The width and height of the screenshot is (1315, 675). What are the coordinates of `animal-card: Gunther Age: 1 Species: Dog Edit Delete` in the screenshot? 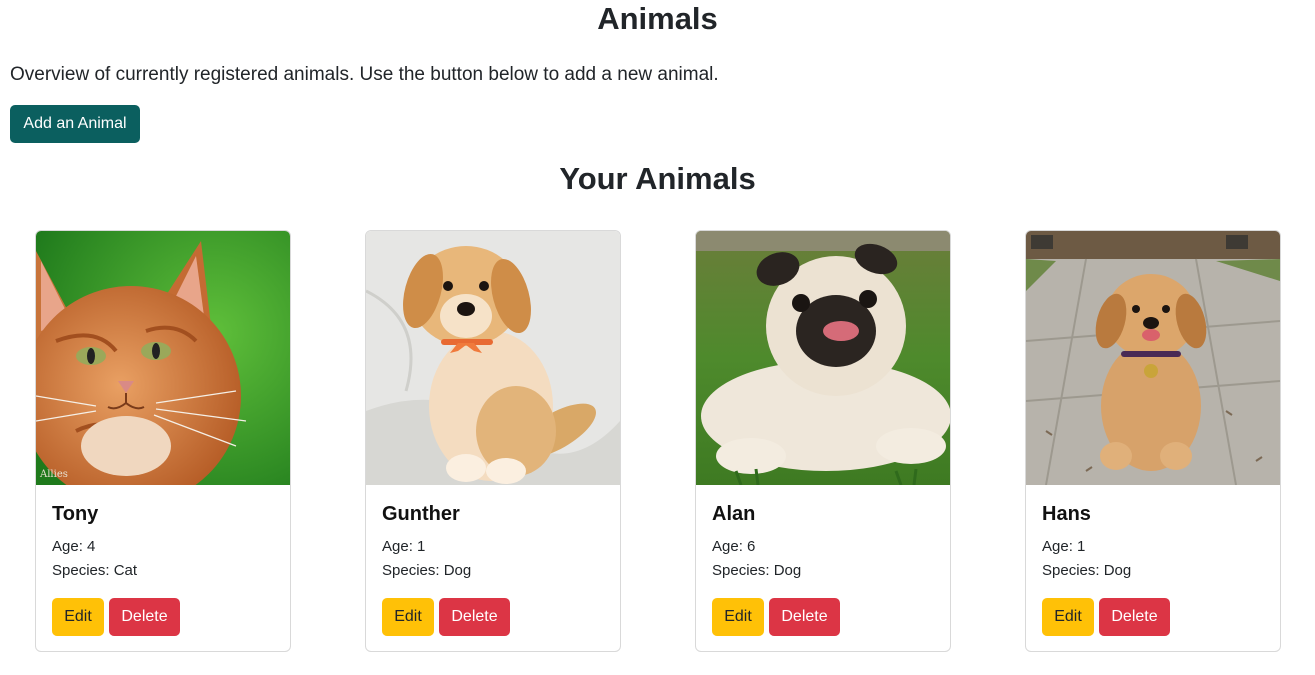 It's located at (493, 441).